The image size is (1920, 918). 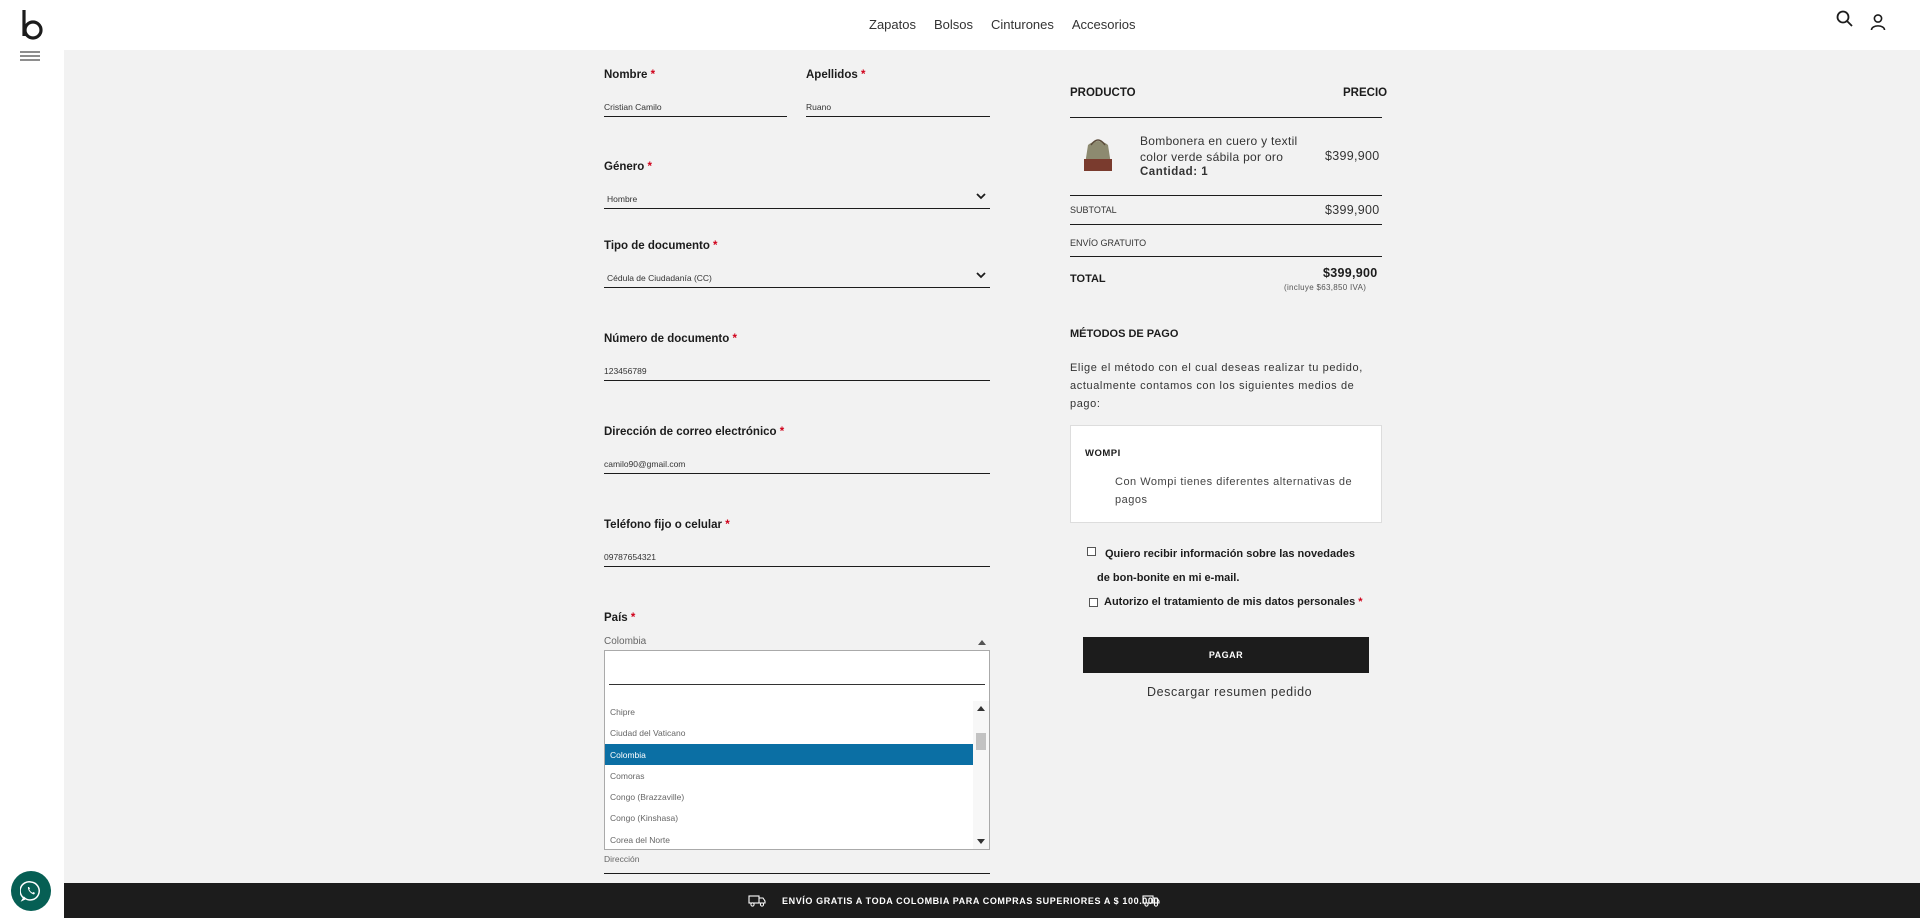 What do you see at coordinates (797, 643) in the screenshot?
I see `pais-select: Colombia` at bounding box center [797, 643].